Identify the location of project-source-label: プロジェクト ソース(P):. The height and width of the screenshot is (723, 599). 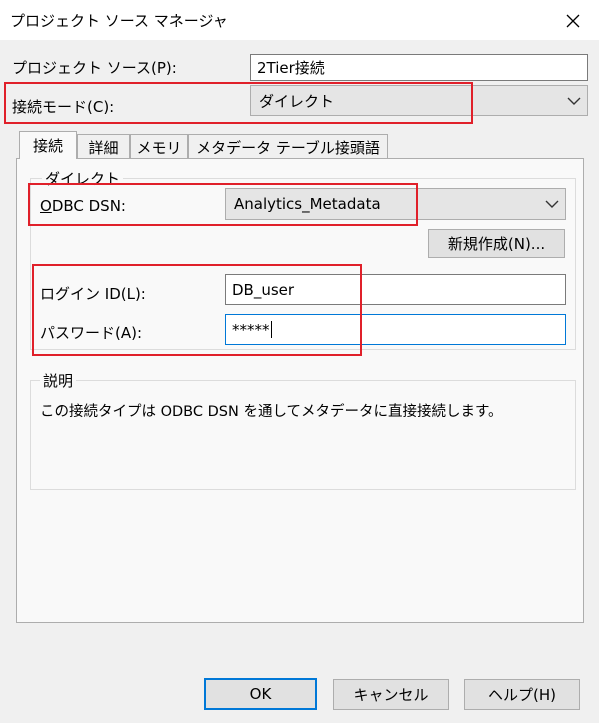
(94, 68).